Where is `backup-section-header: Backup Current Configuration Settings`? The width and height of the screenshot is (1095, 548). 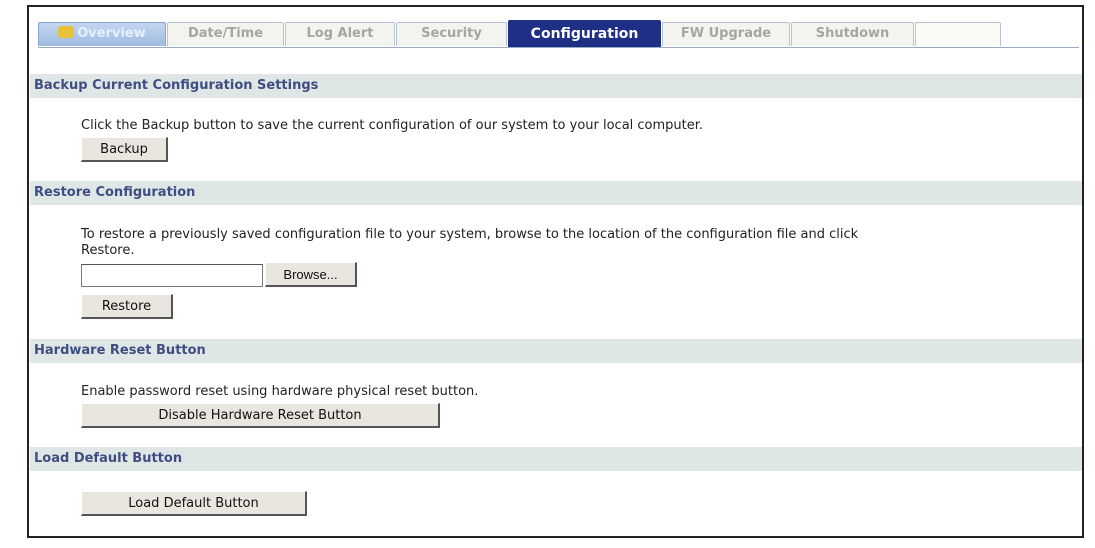 backup-section-header: Backup Current Configuration Settings is located at coordinates (556, 86).